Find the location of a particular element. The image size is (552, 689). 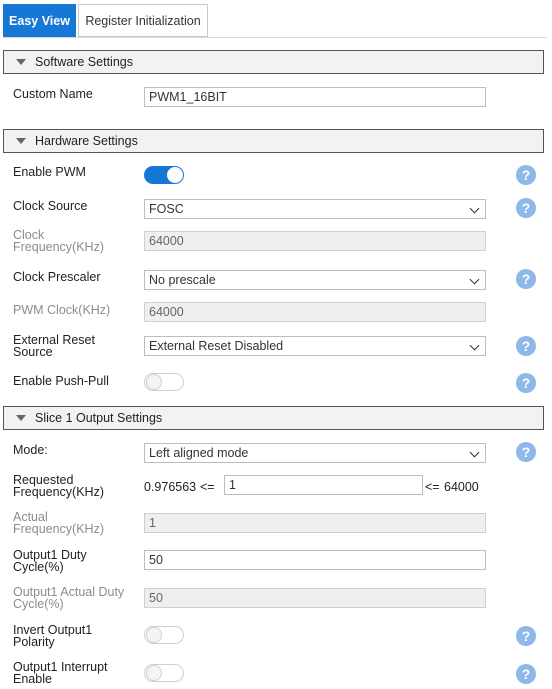

clock-source-select: FOSC is located at coordinates (315, 209).